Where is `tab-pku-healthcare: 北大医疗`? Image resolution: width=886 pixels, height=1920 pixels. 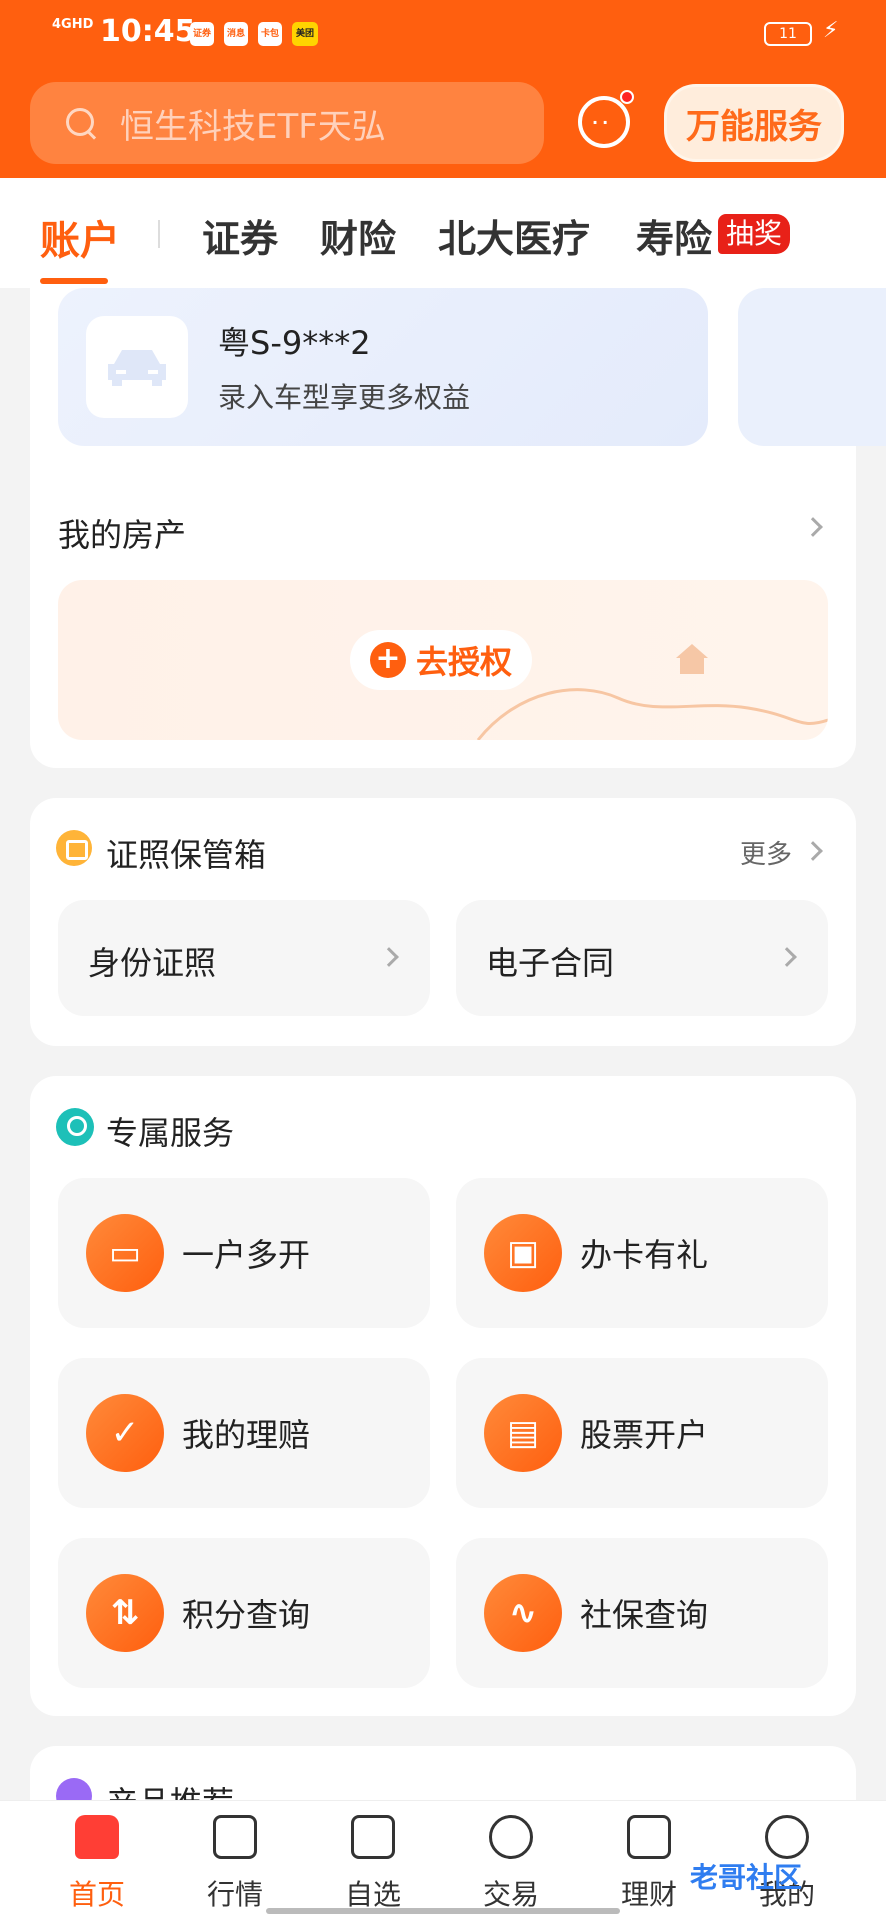
tab-pku-healthcare: 北大医疗 is located at coordinates (514, 235).